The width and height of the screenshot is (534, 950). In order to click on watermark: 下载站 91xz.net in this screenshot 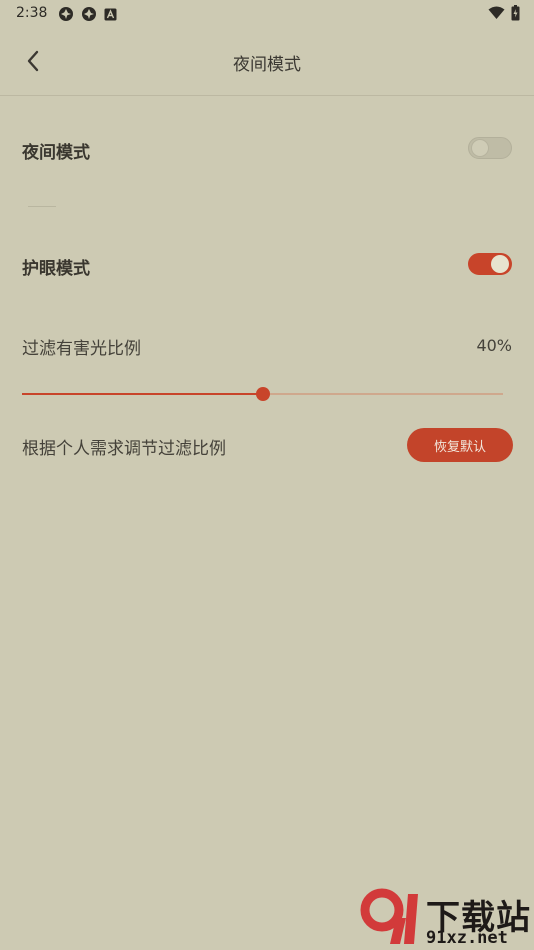, I will do `click(446, 918)`.